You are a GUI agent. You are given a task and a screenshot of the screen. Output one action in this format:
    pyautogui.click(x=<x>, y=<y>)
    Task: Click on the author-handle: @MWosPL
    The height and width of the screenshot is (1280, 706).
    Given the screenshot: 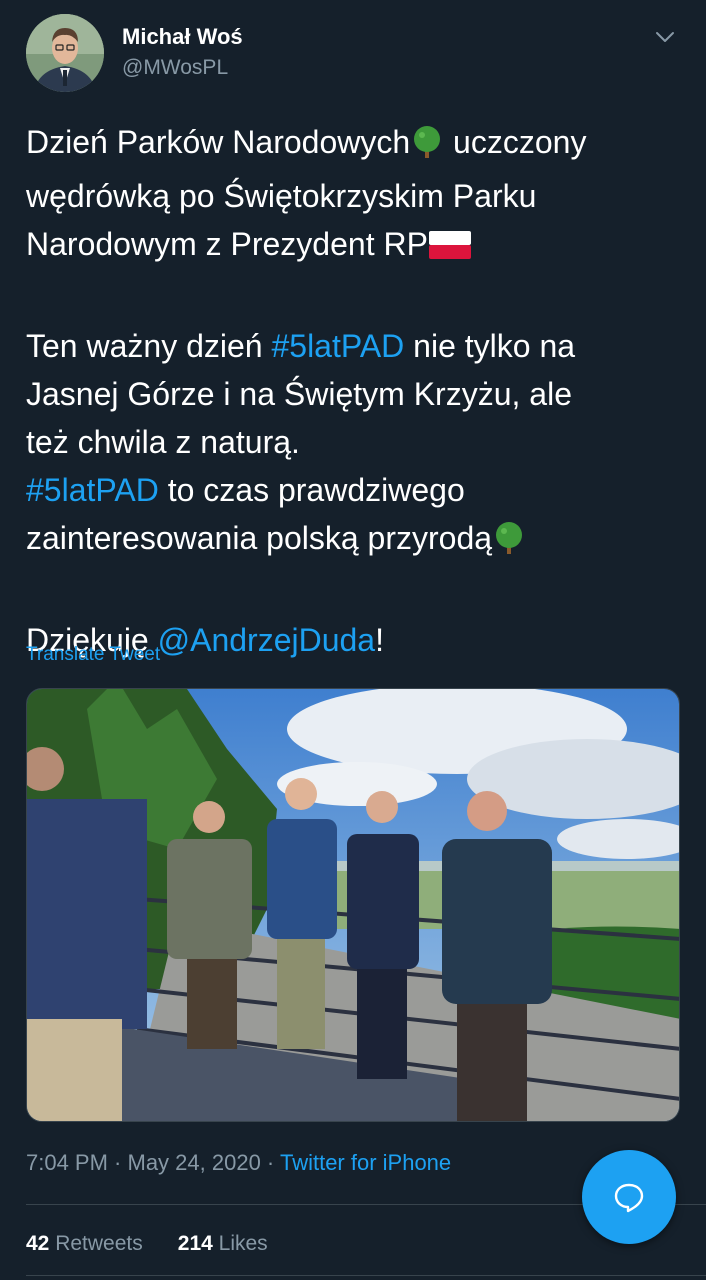 What is the action you would take?
    pyautogui.click(x=175, y=68)
    